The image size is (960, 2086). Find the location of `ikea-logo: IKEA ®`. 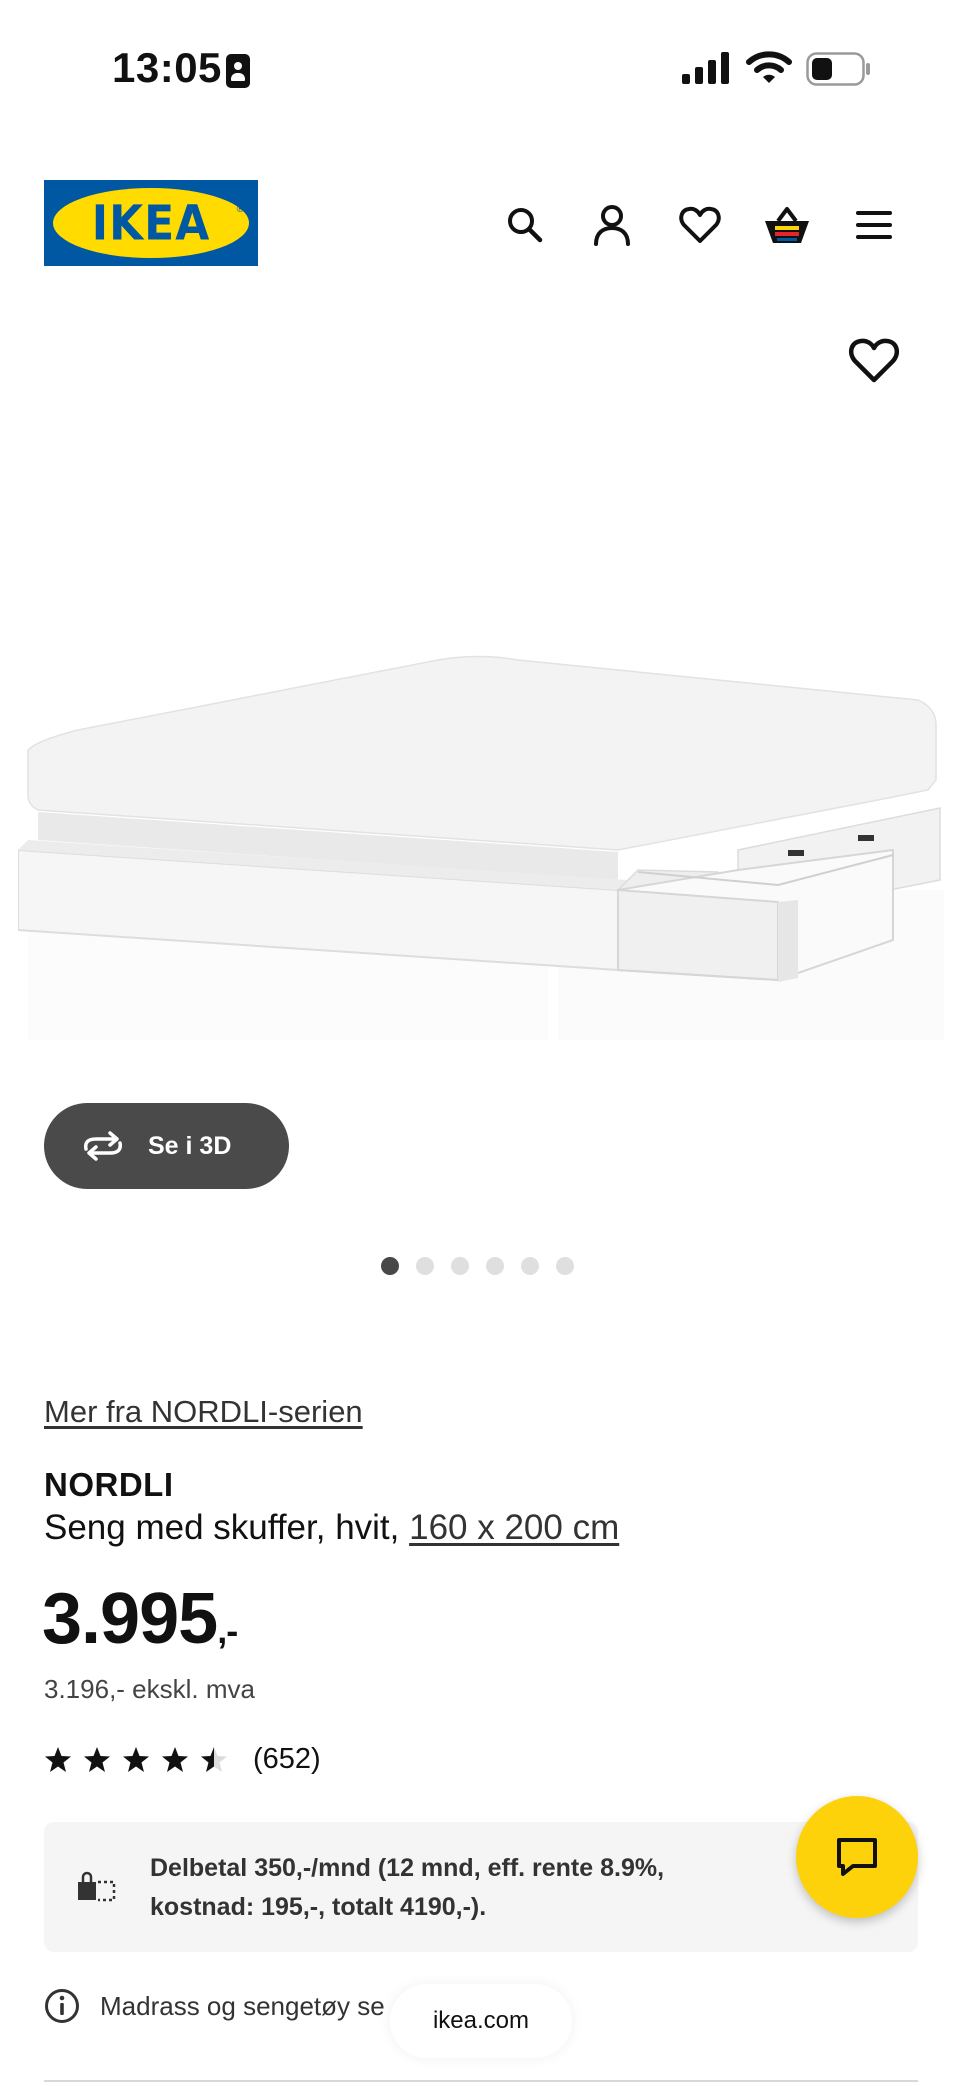

ikea-logo: IKEA ® is located at coordinates (151, 223).